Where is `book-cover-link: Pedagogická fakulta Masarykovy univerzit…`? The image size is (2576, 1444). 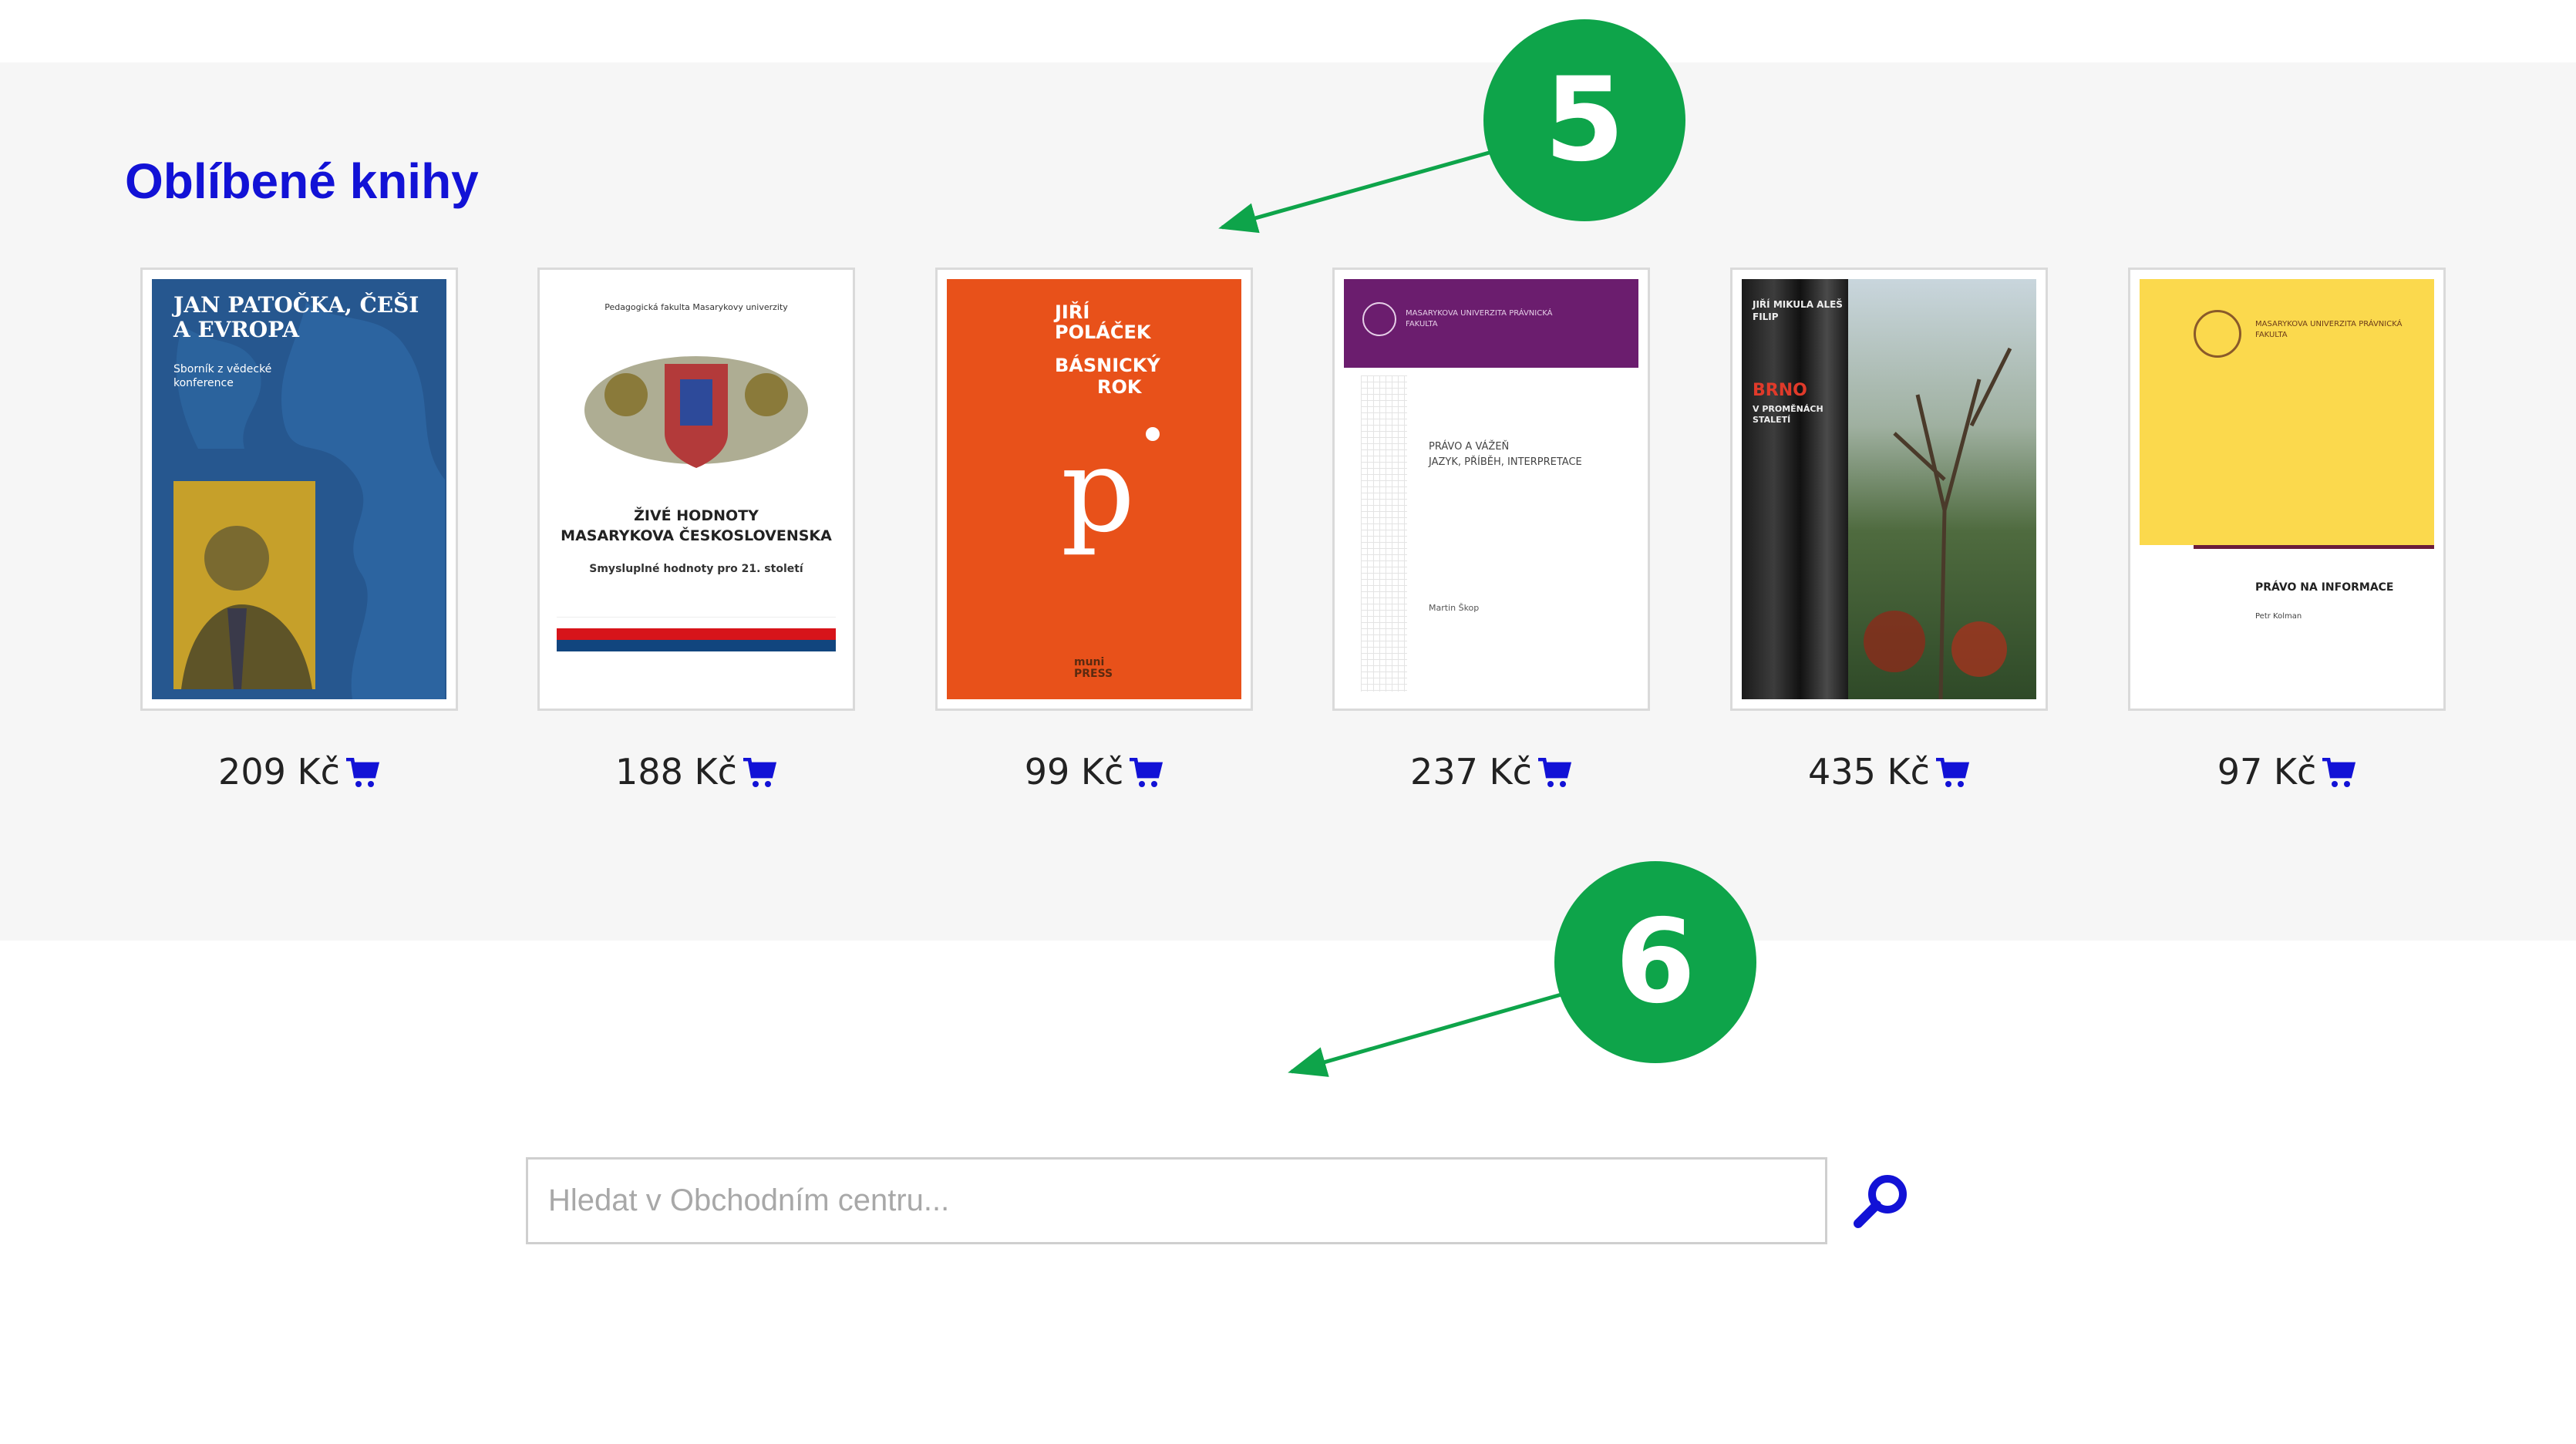 book-cover-link: Pedagogická fakulta Masarykovy univerzit… is located at coordinates (696, 489).